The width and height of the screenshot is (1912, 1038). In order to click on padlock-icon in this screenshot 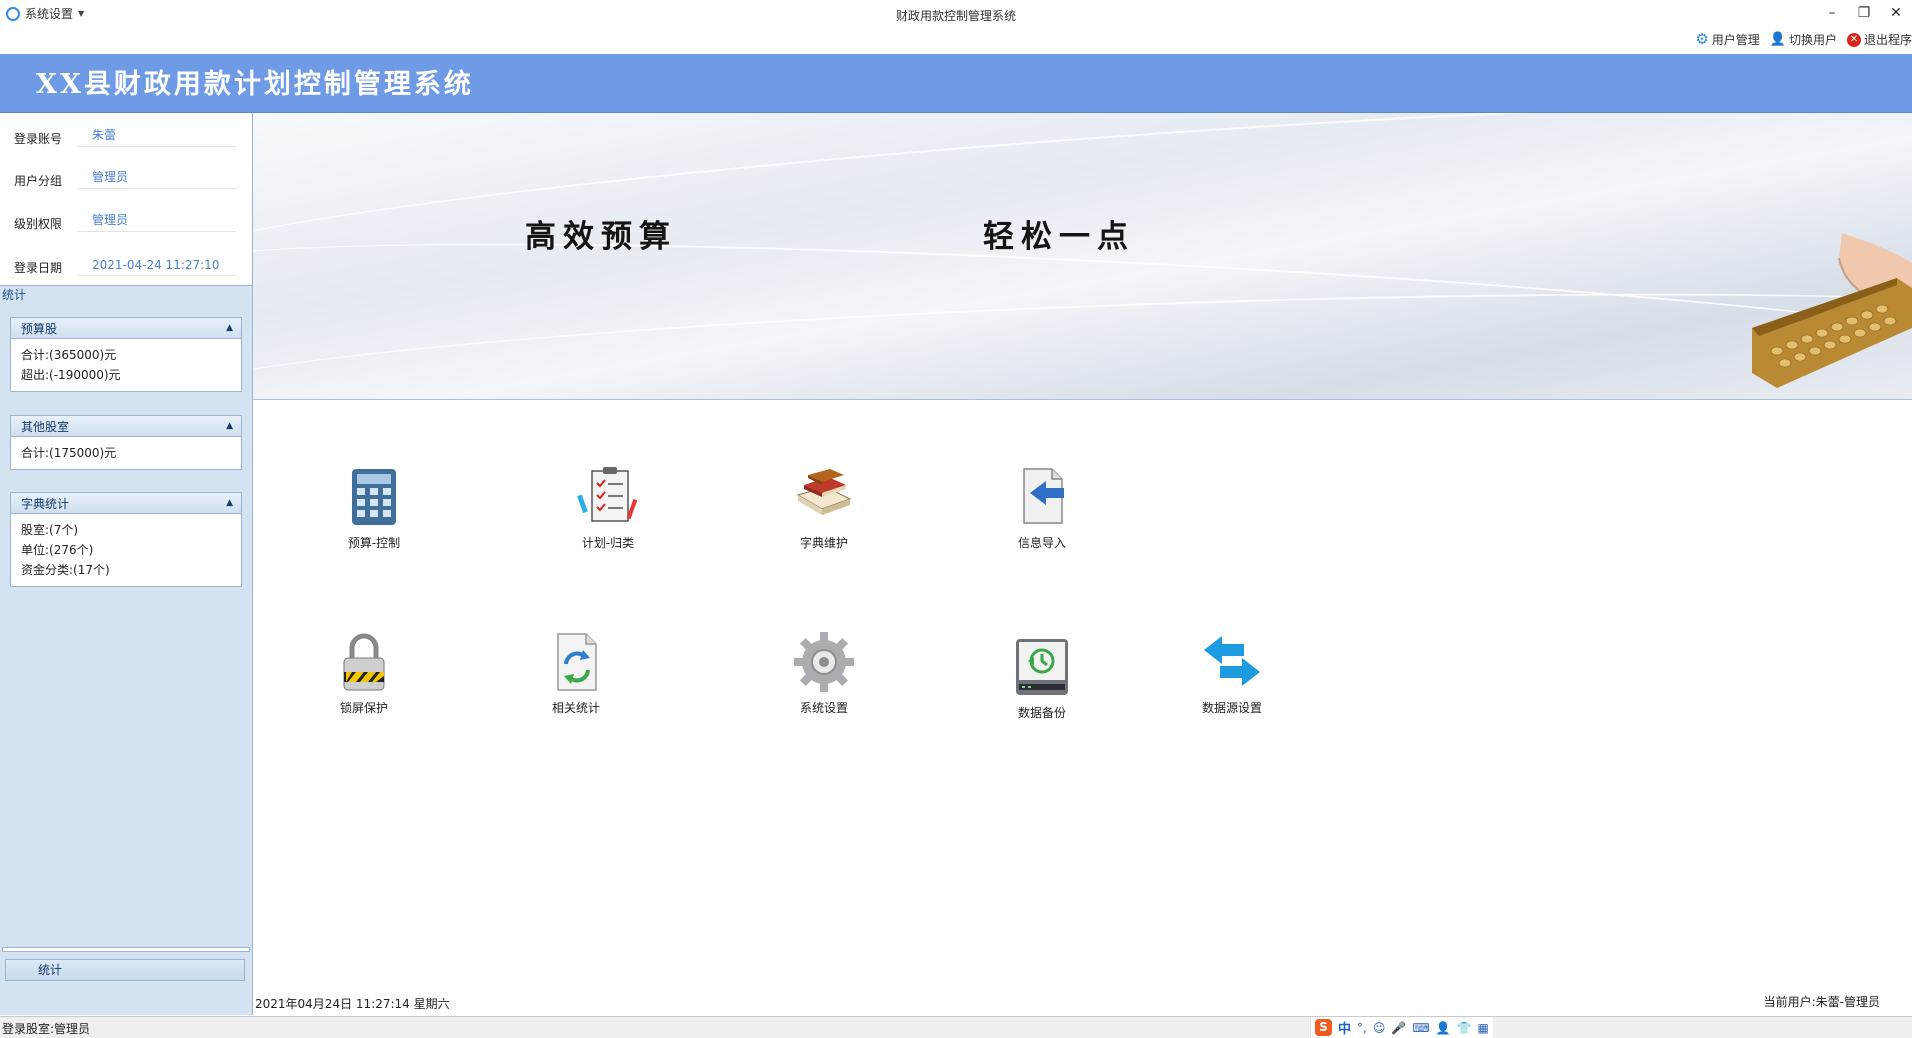, I will do `click(364, 662)`.